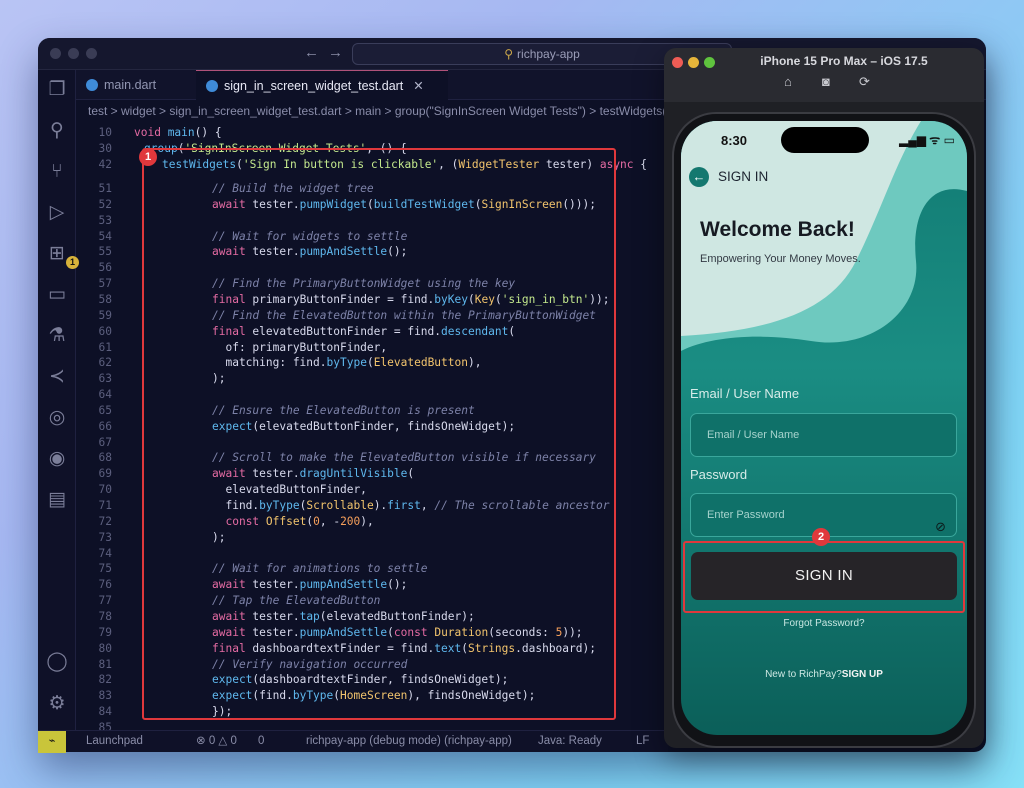  I want to click on header-wave, so click(824, 236).